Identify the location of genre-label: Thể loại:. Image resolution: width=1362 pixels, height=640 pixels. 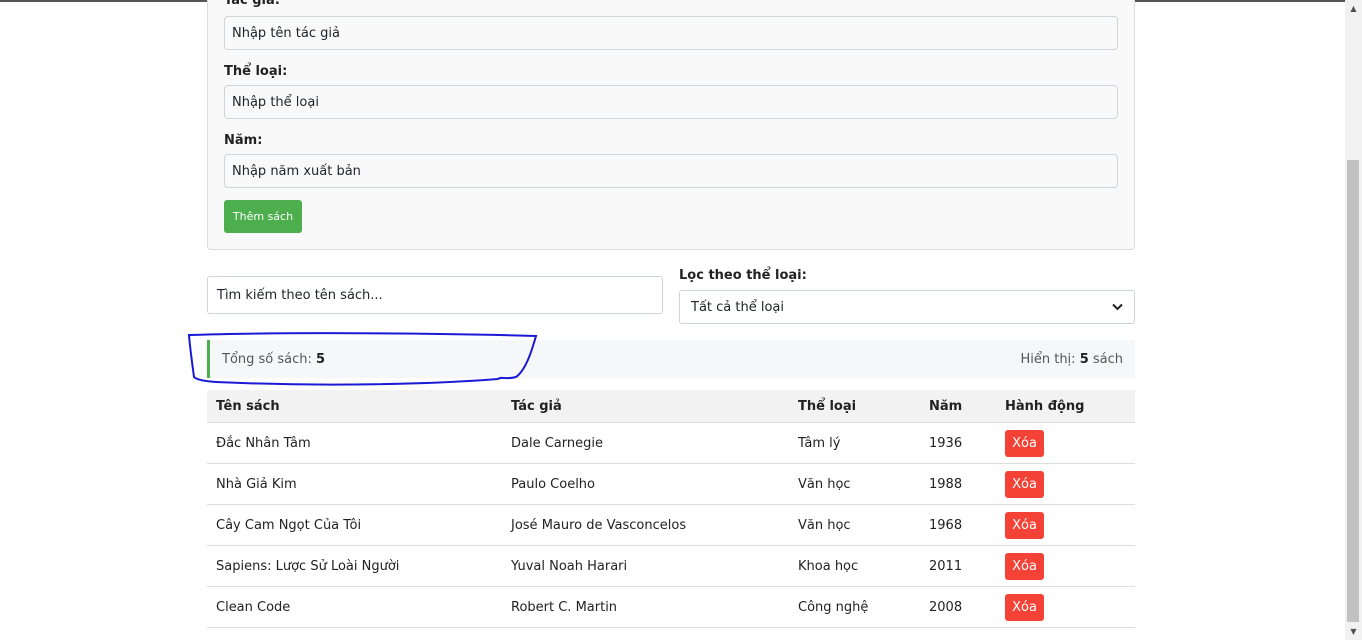
(256, 71).